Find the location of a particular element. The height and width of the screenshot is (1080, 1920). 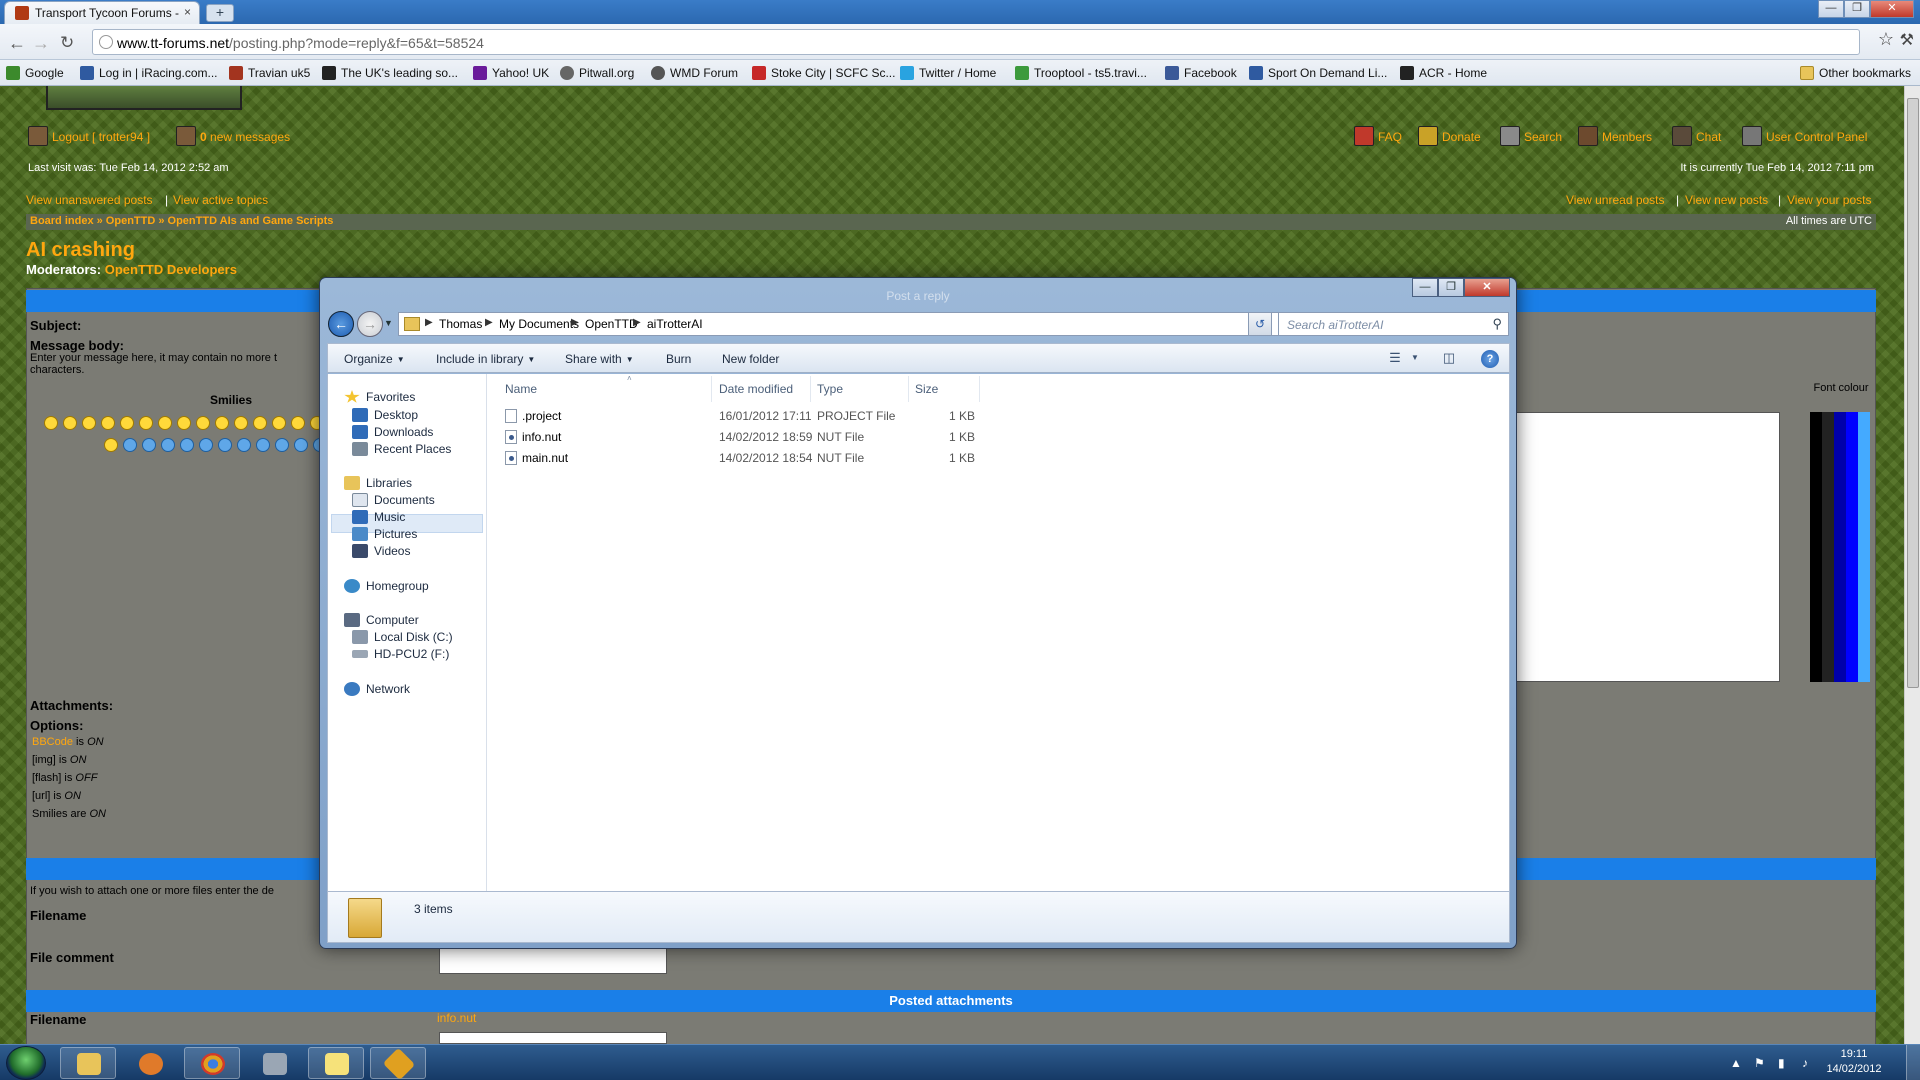

search-link: Search is located at coordinates (1531, 136).